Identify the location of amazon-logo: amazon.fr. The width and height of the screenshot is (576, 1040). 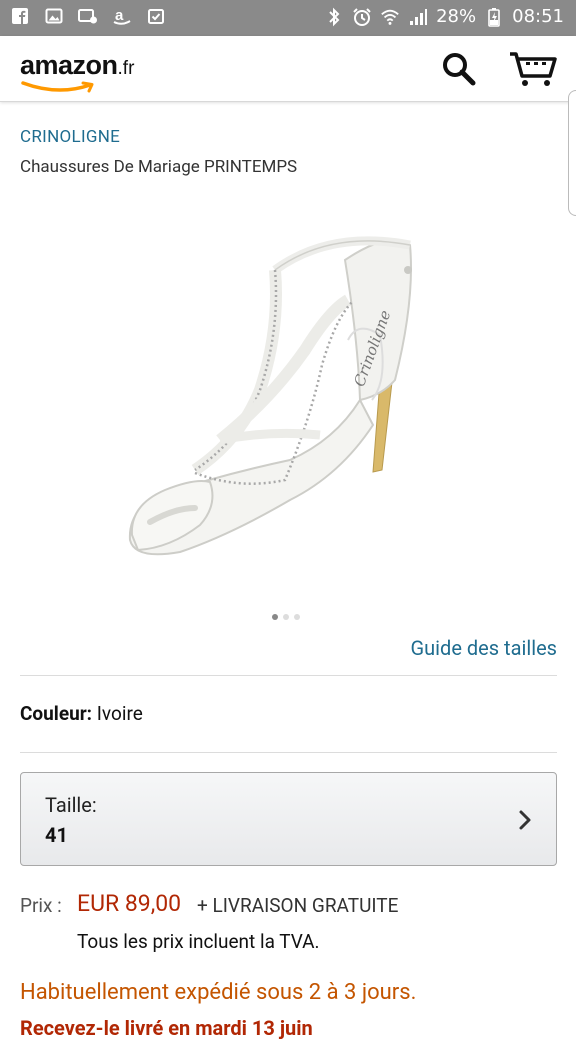
(77, 65).